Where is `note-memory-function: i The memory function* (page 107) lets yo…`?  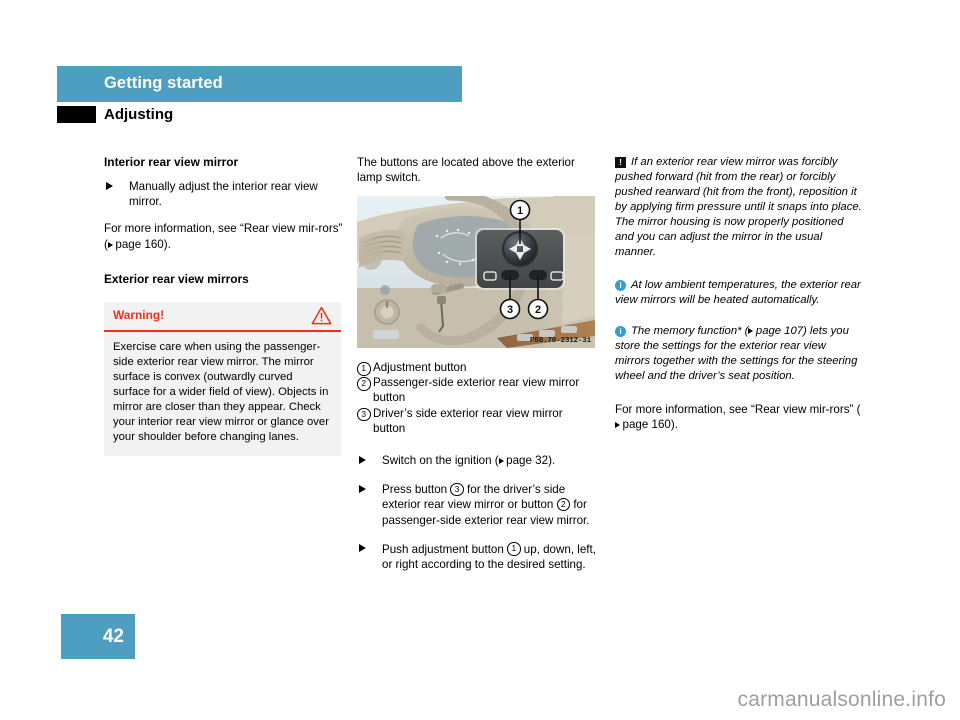 note-memory-function: i The memory function* (page 107) lets yo… is located at coordinates (739, 354).